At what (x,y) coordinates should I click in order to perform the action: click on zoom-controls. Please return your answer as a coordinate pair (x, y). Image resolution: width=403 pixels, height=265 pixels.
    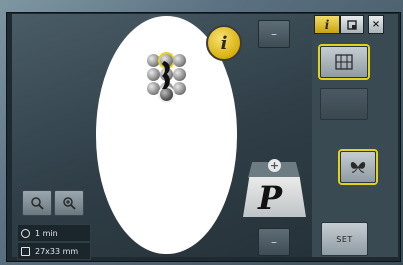
    Looking at the image, I should click on (54, 203).